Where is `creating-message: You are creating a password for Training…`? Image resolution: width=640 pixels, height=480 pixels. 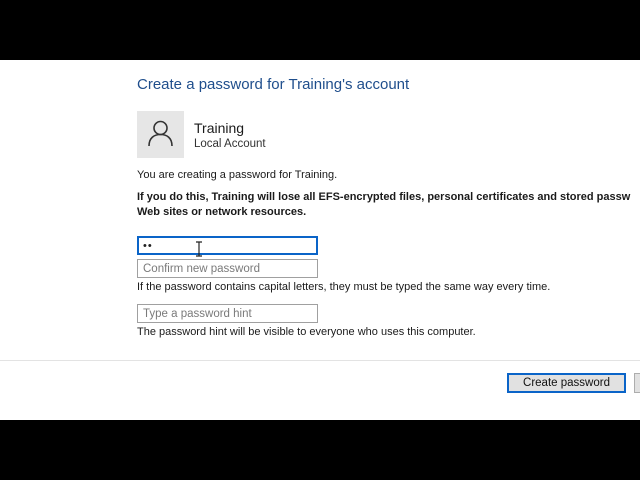
creating-message: You are creating a password for Training… is located at coordinates (237, 175).